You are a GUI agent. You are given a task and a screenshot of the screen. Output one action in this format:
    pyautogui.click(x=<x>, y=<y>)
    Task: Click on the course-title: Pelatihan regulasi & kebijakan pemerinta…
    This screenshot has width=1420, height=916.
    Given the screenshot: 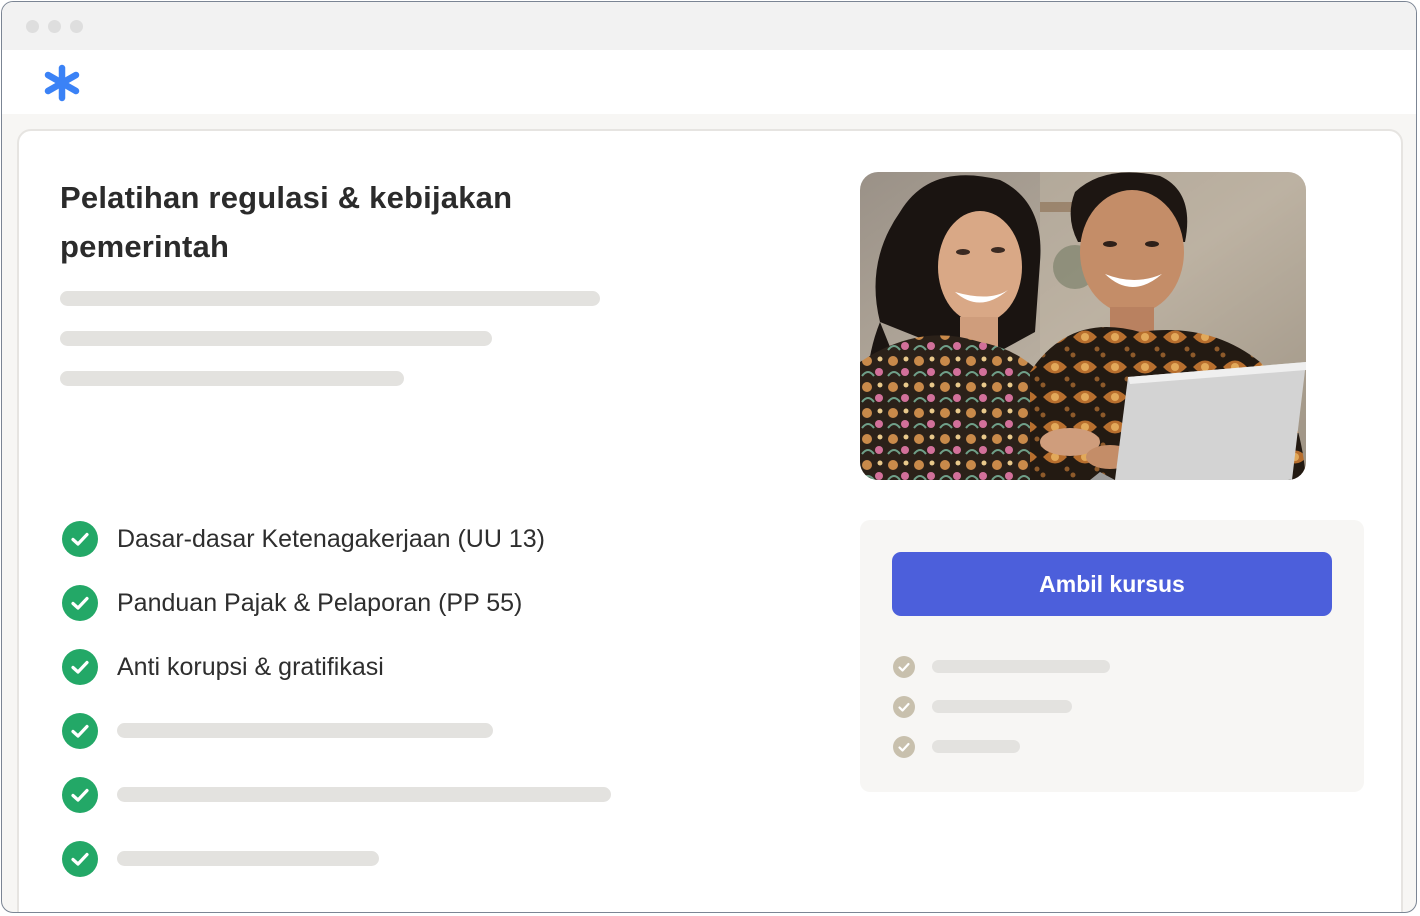 What is the action you would take?
    pyautogui.click(x=286, y=222)
    